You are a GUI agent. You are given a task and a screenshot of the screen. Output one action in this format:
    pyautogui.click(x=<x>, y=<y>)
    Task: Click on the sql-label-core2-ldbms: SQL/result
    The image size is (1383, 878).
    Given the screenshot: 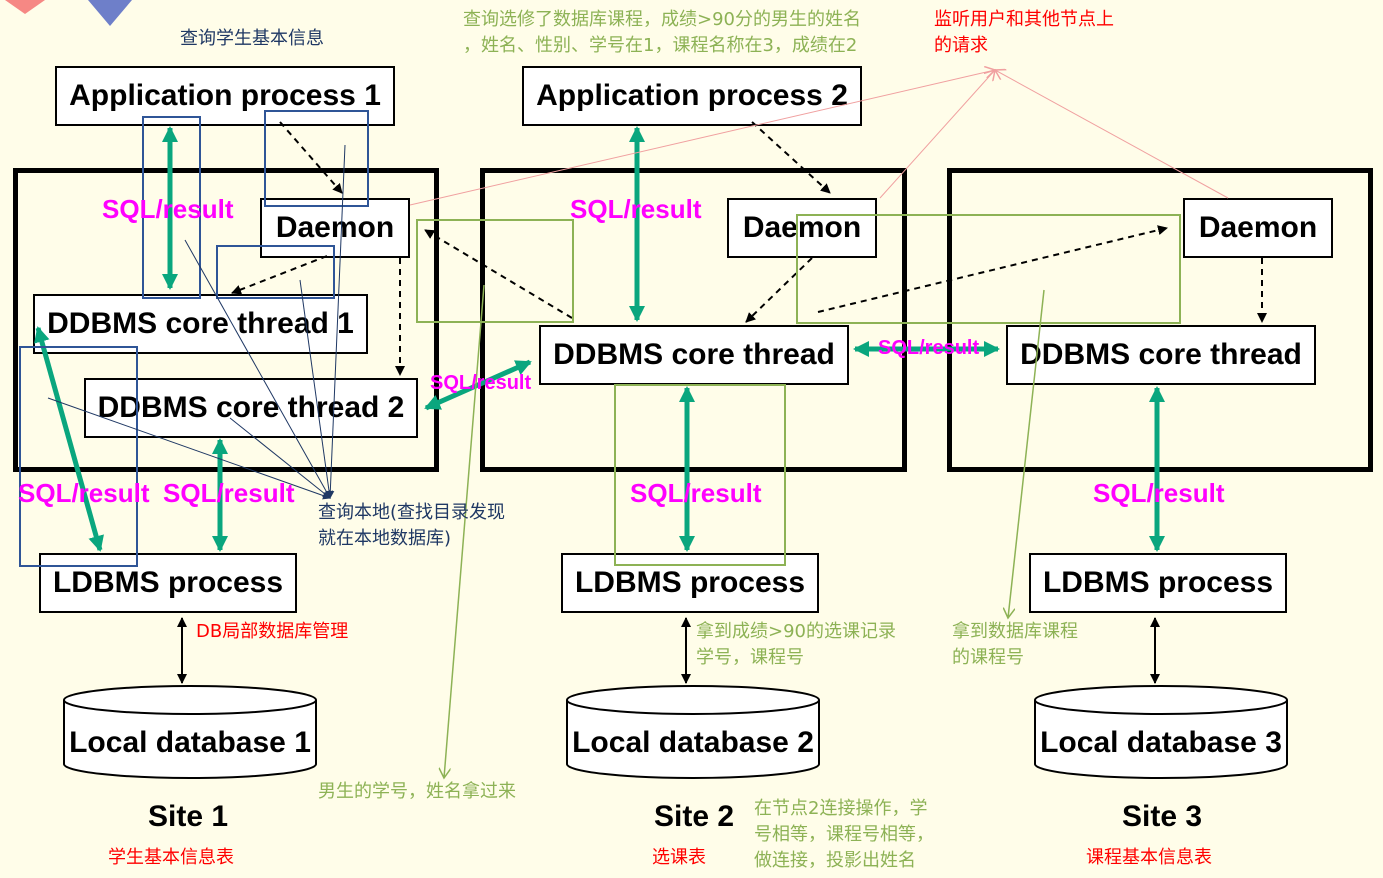 What is the action you would take?
    pyautogui.click(x=229, y=493)
    